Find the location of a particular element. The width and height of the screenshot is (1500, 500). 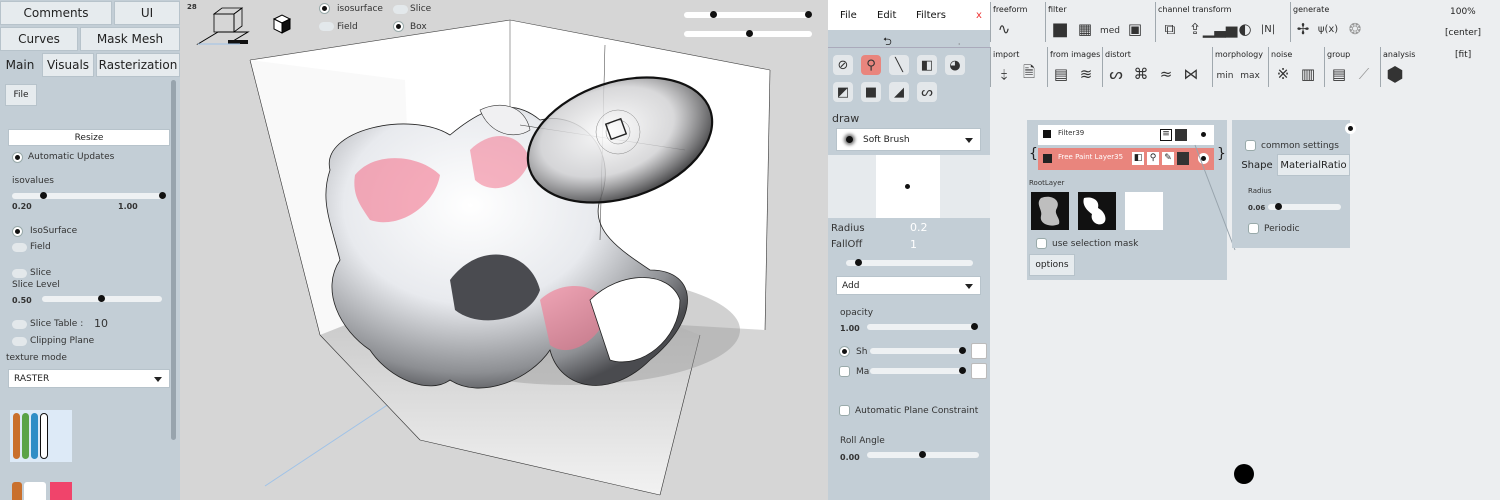

import-icon: ⤈ is located at coordinates (1004, 74).